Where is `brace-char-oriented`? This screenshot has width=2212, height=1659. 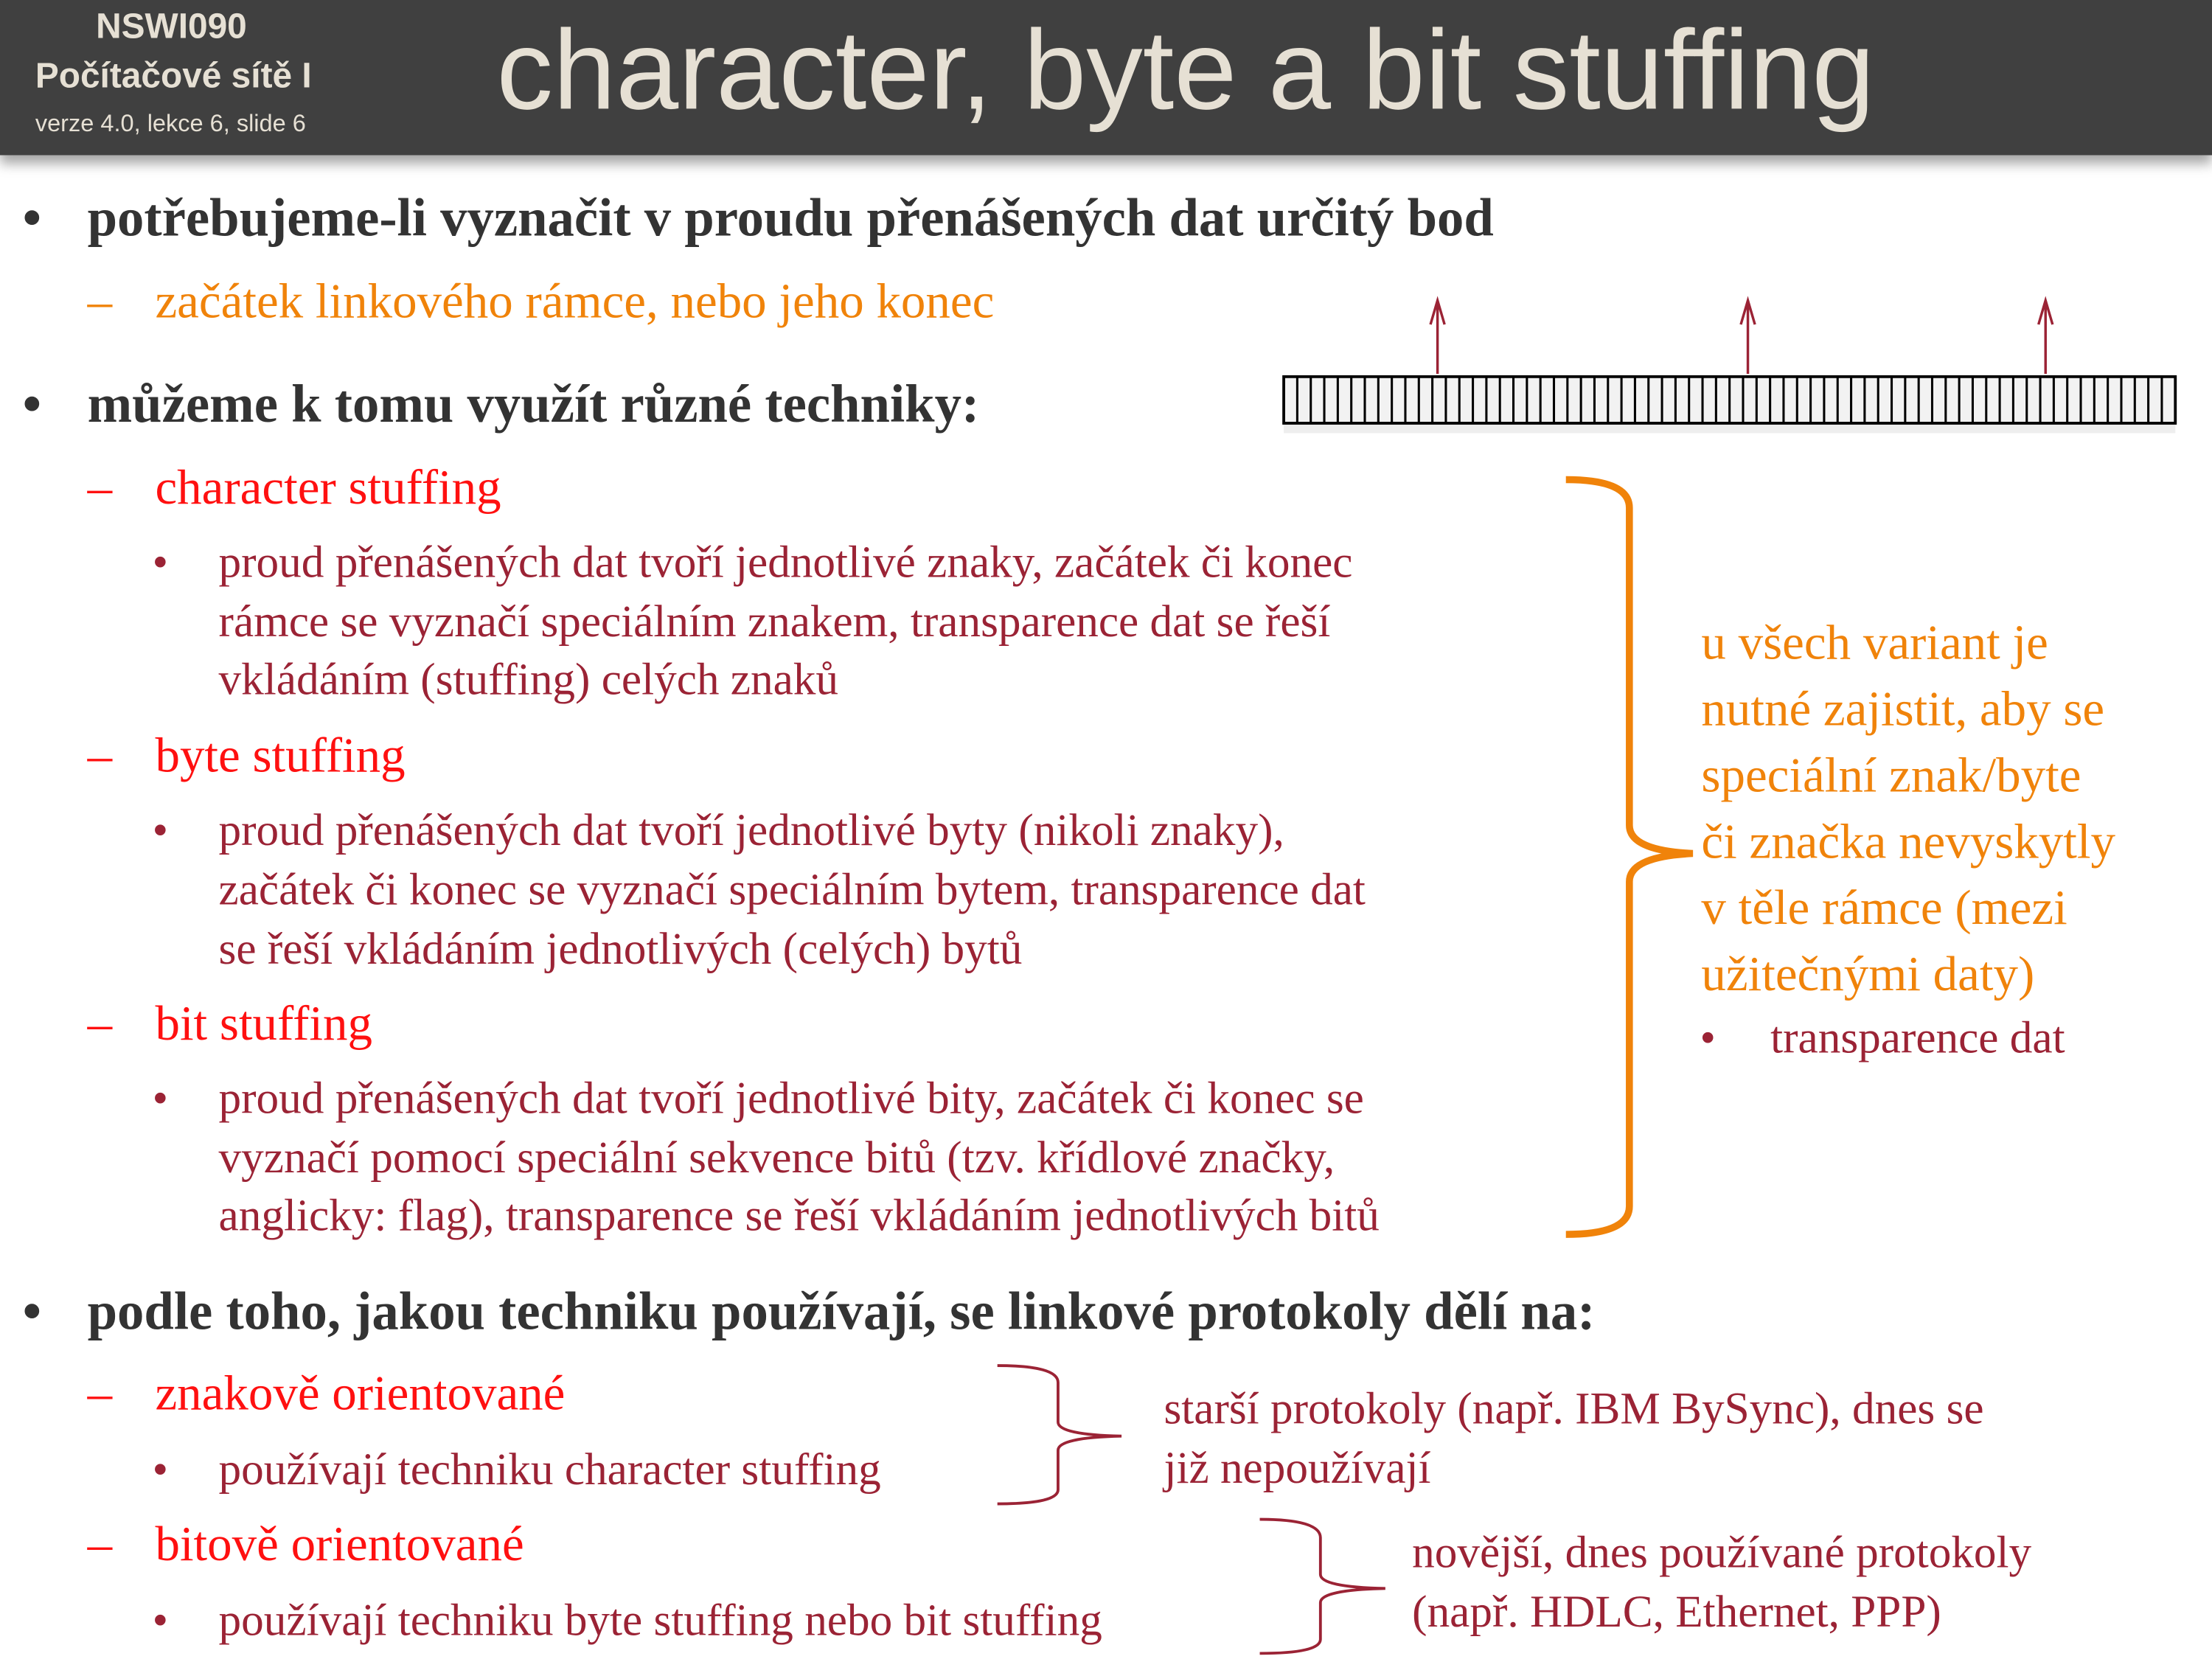 brace-char-oriented is located at coordinates (1059, 1435).